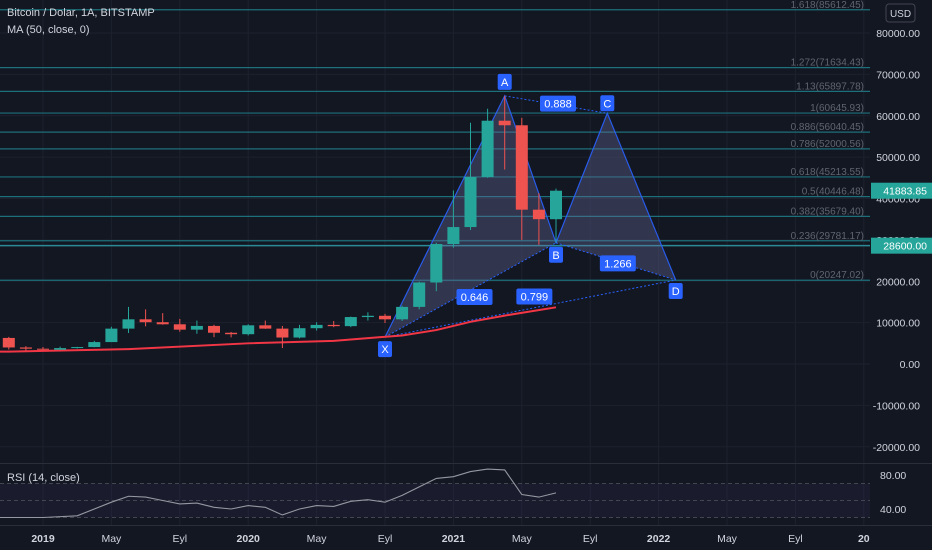 This screenshot has width=932, height=550. Describe the element at coordinates (827, 5) in the screenshot. I see `fib-label: 1.618(85612.45)` at that location.